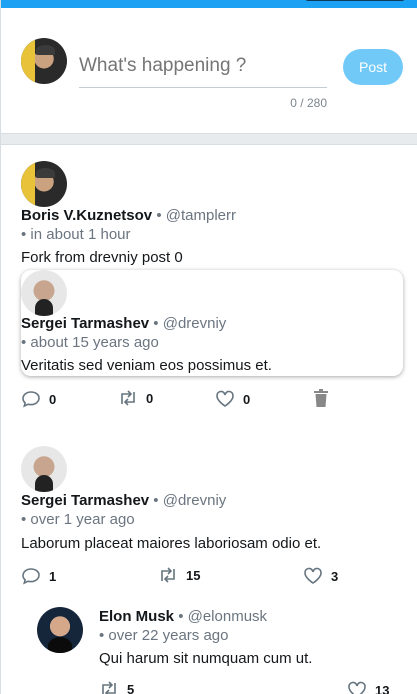 This screenshot has width=417, height=694. I want to click on top-nav-bar, so click(209, 4).